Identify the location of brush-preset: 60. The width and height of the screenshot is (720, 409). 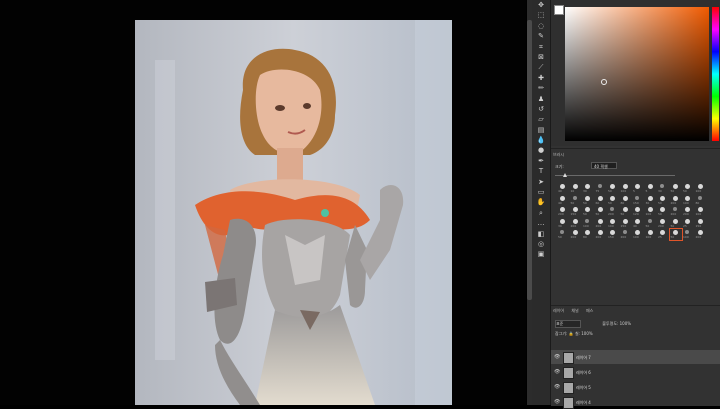
(601, 200).